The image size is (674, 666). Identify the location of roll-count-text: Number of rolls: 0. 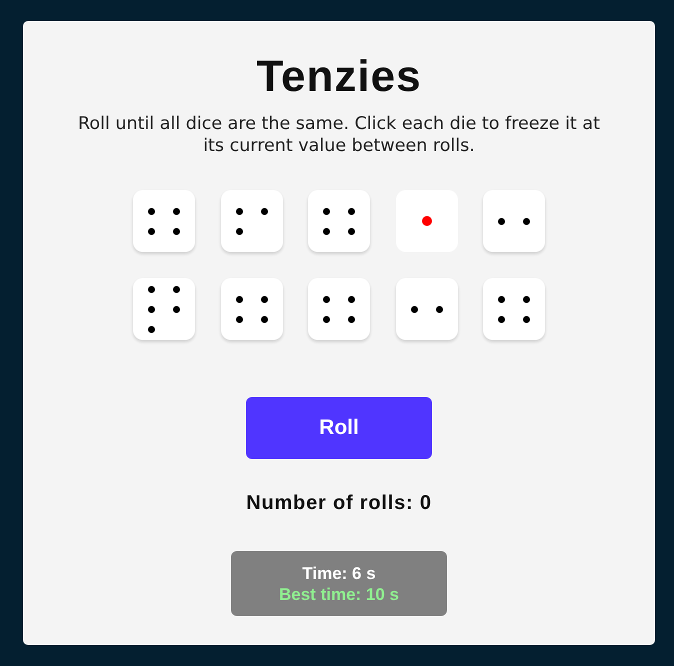
(339, 503).